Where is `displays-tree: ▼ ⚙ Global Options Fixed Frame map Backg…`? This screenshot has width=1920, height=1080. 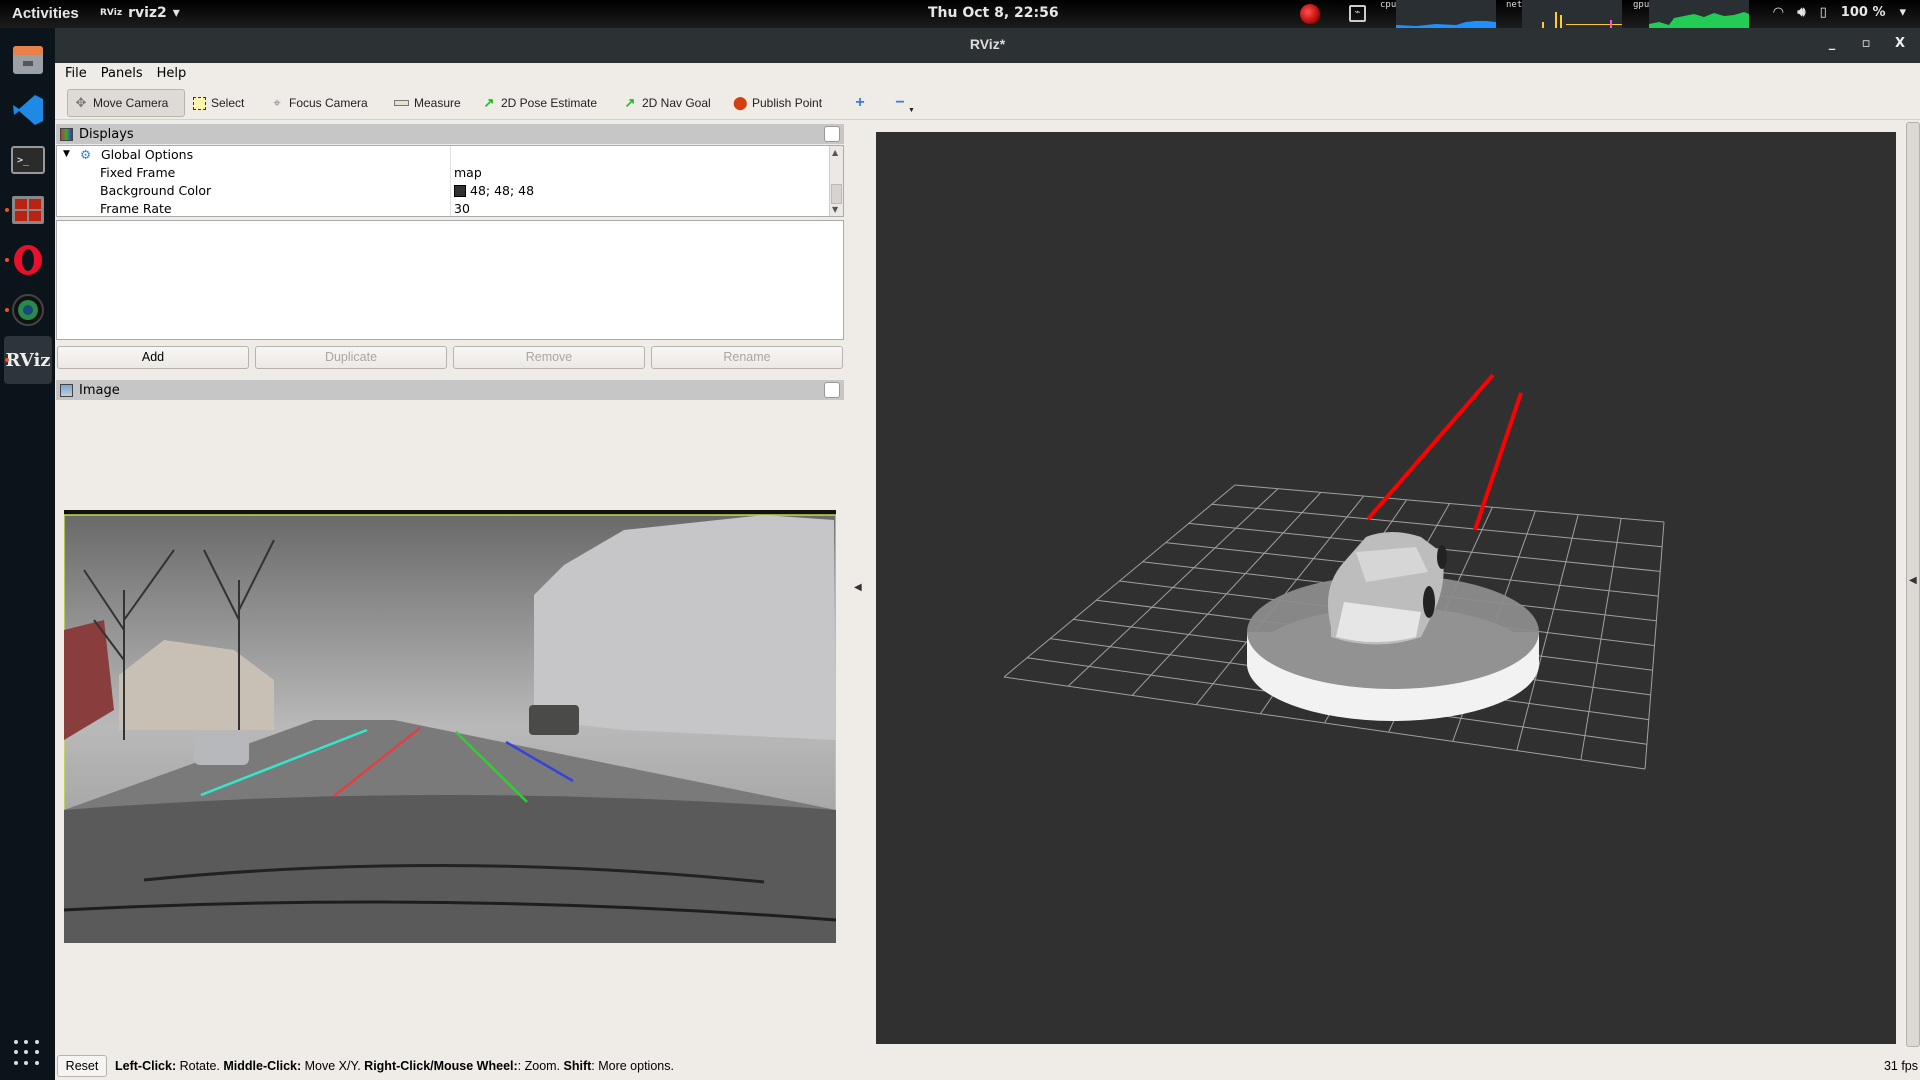 displays-tree: ▼ ⚙ Global Options Fixed Frame map Backg… is located at coordinates (450, 181).